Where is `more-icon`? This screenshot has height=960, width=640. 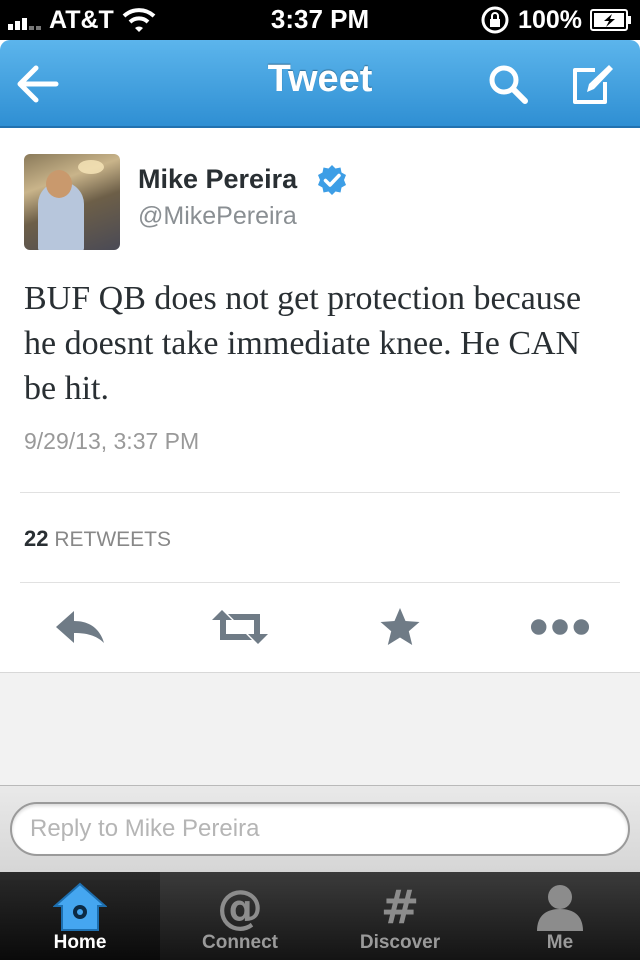 more-icon is located at coordinates (560, 627).